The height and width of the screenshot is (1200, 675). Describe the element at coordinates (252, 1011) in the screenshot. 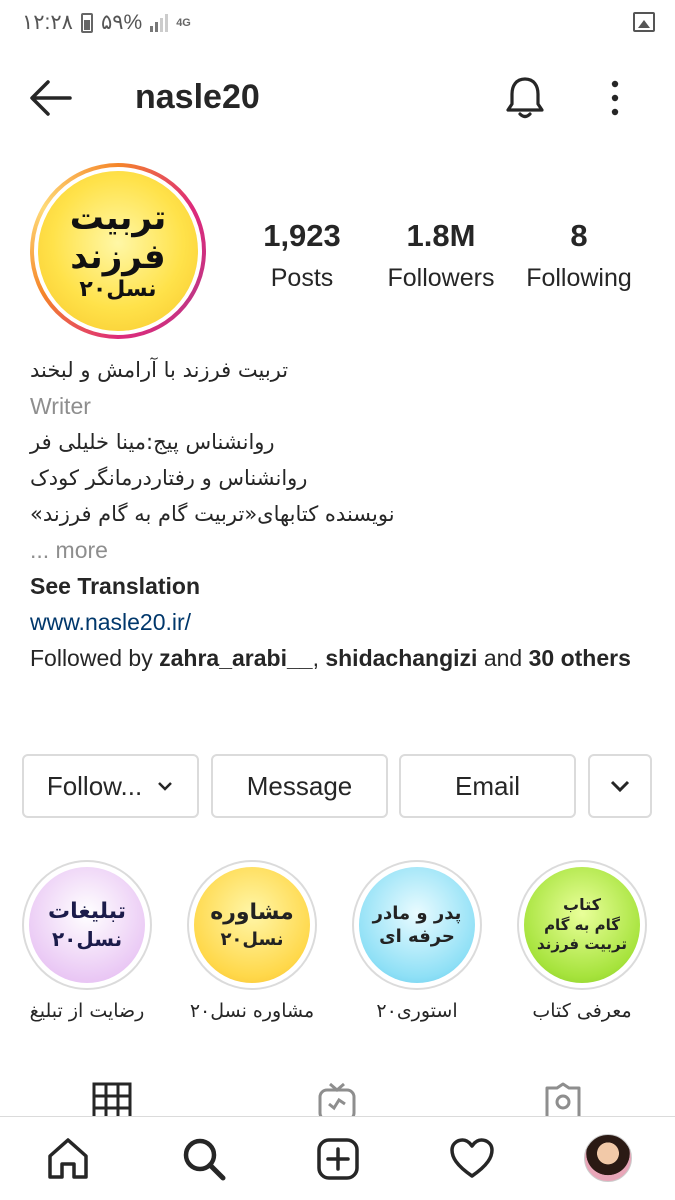

I see `highlight-label: مشاوره نسل۲۰` at that location.